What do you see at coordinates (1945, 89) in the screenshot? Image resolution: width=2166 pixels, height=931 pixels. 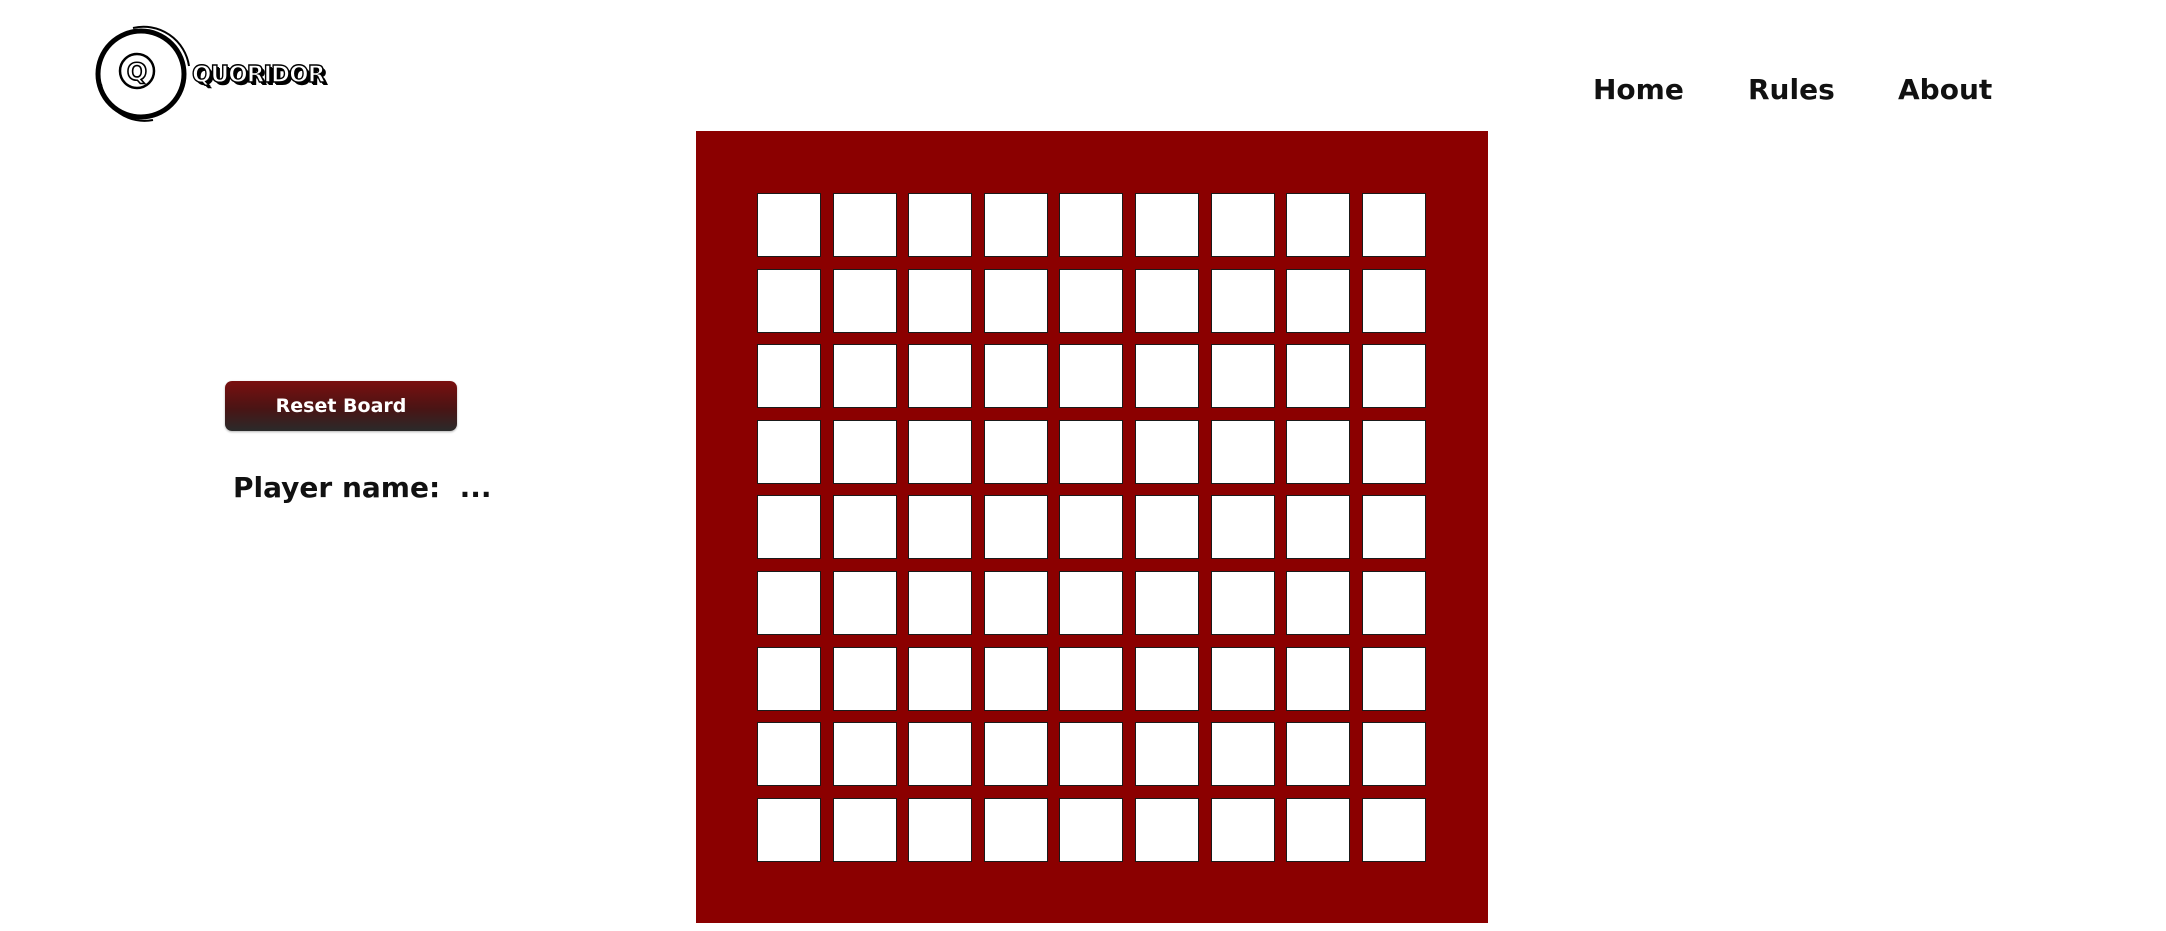 I see `nav-about-link: About` at bounding box center [1945, 89].